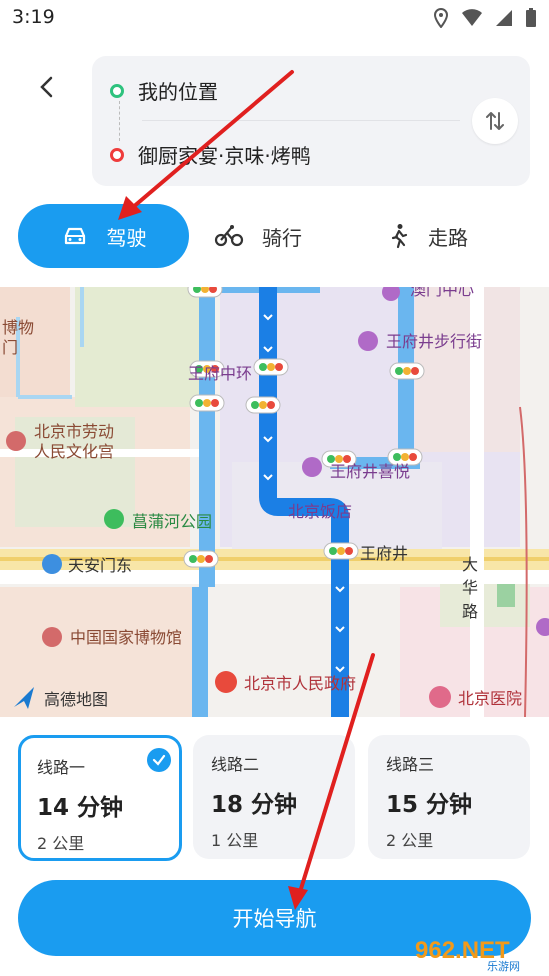 The width and height of the screenshot is (549, 976). I want to click on location-icon, so click(441, 18).